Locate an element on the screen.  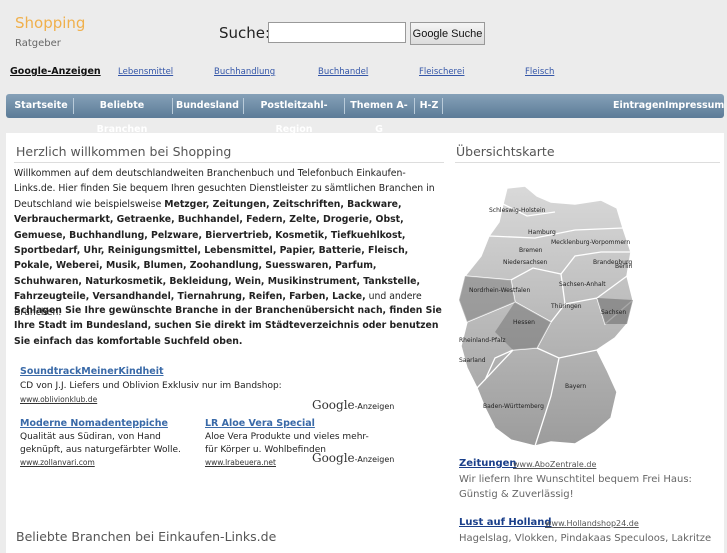
map-label-mecklenburg-vorpommern: Mecklenburg-Vorpommern is located at coordinates (590, 242).